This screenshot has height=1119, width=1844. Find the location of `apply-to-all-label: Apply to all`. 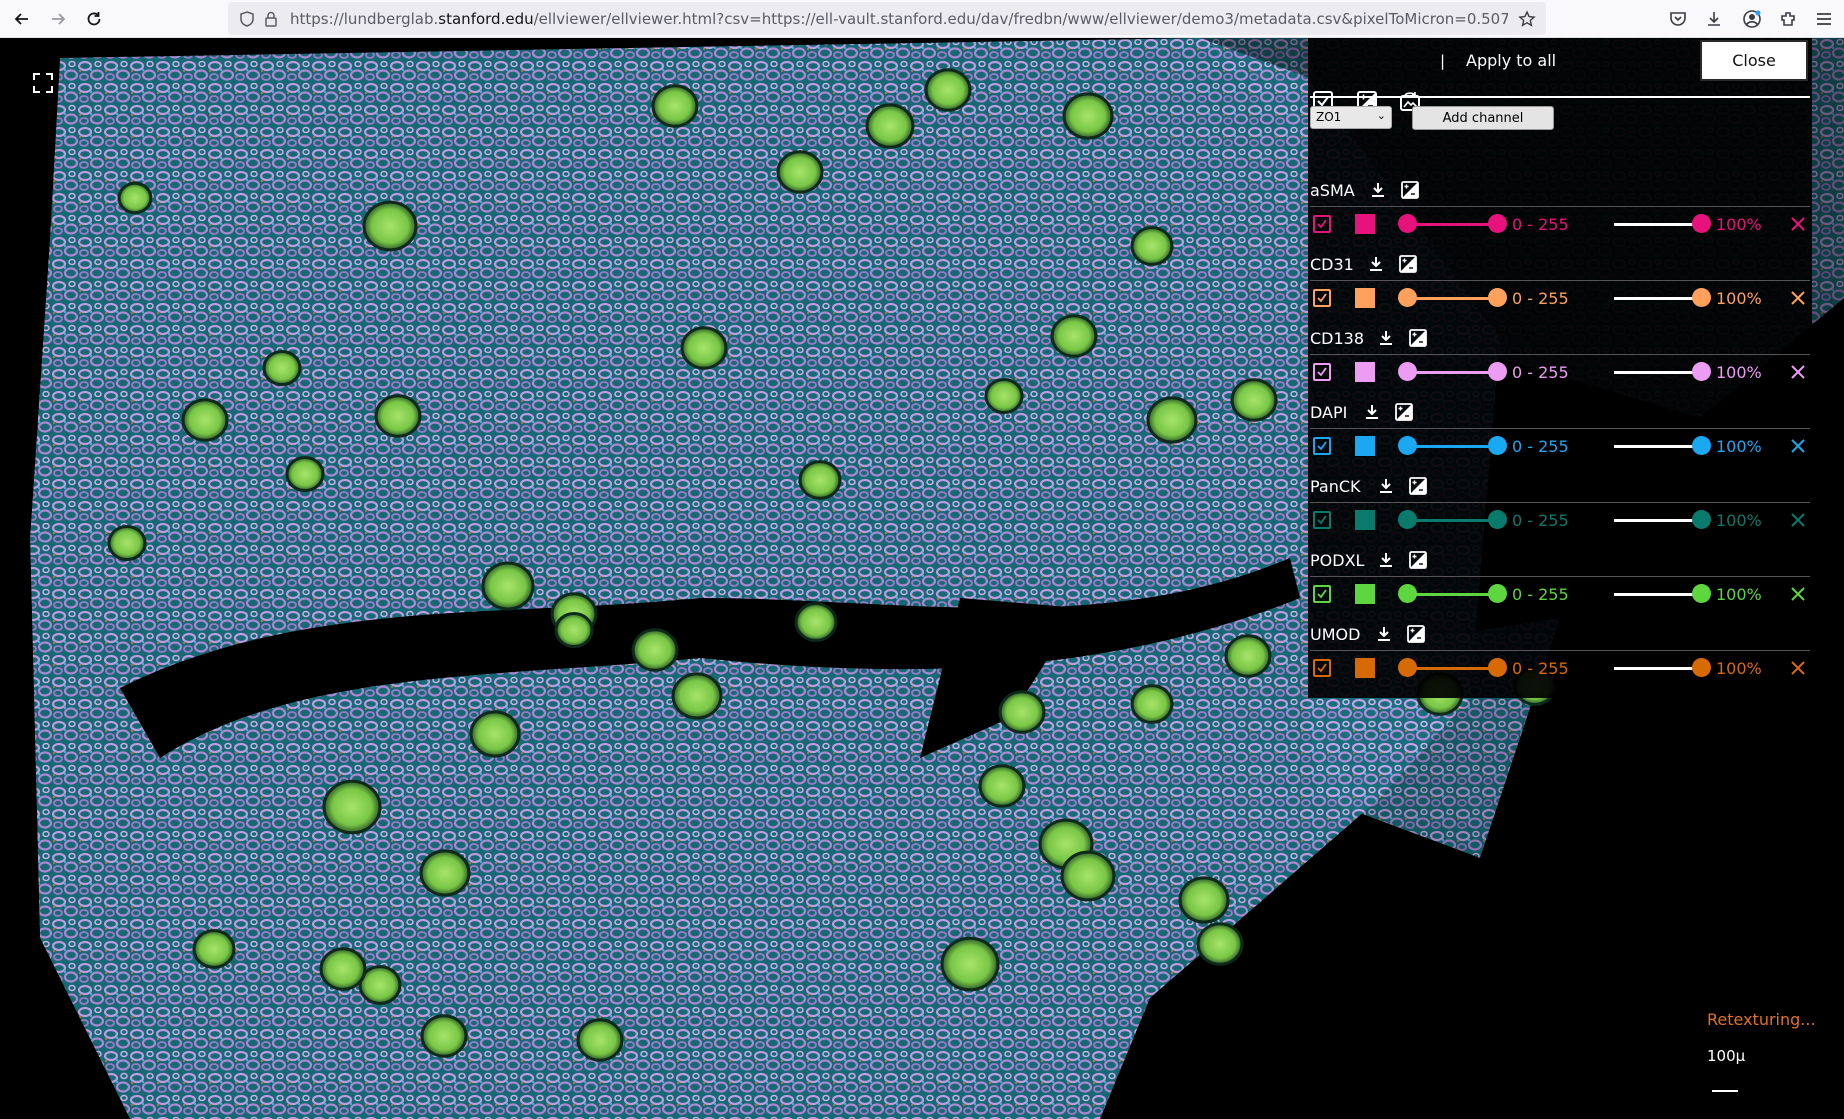

apply-to-all-label: Apply to all is located at coordinates (1511, 60).